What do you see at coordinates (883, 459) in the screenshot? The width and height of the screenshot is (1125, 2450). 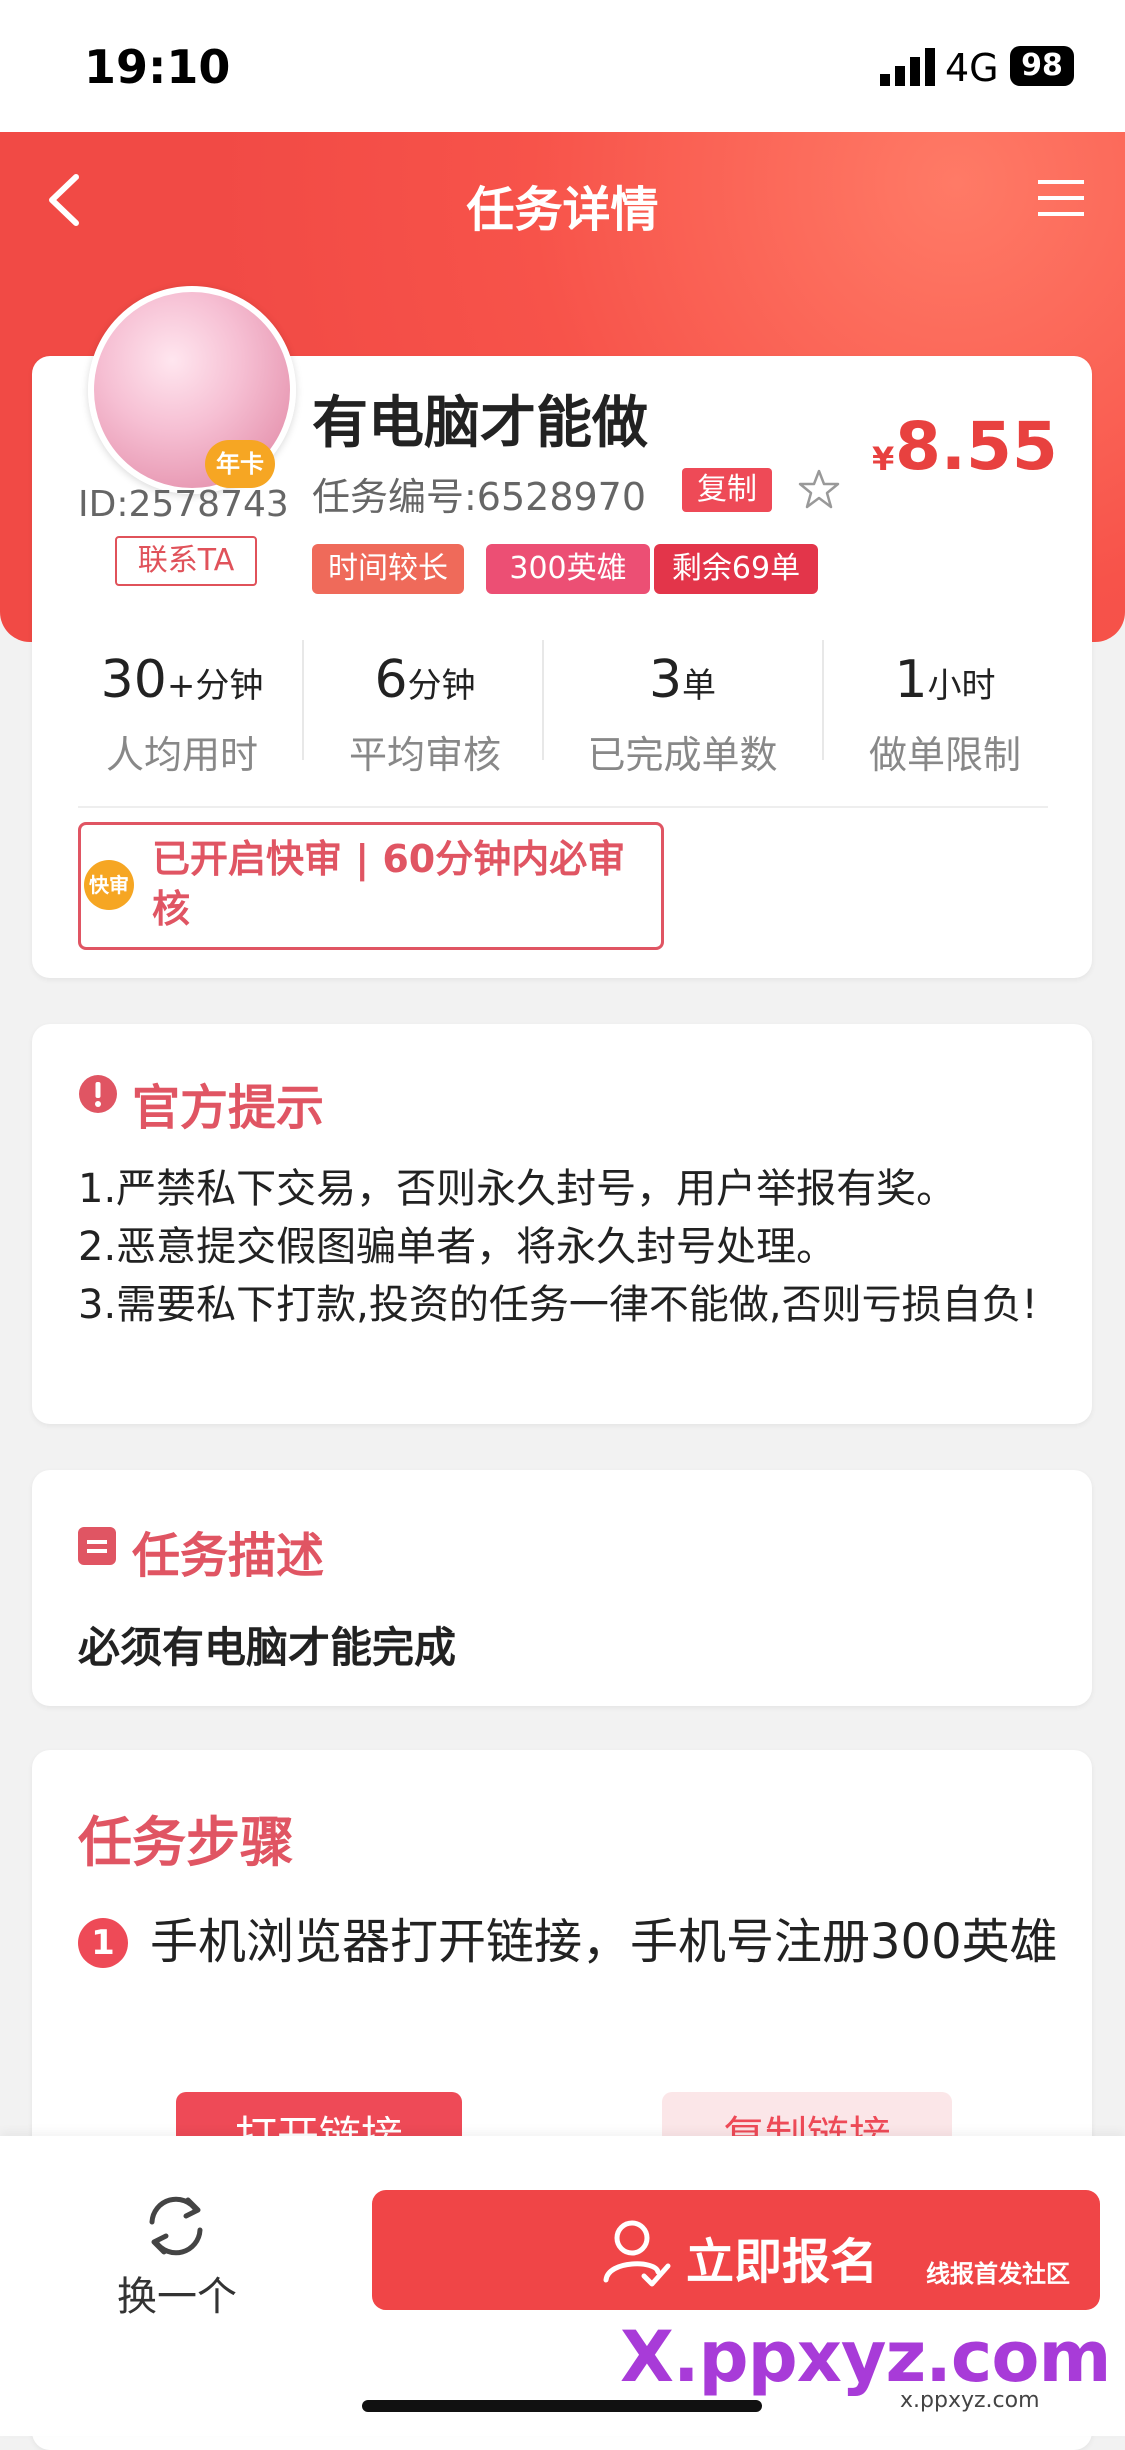 I see `price-symbol: ¥` at bounding box center [883, 459].